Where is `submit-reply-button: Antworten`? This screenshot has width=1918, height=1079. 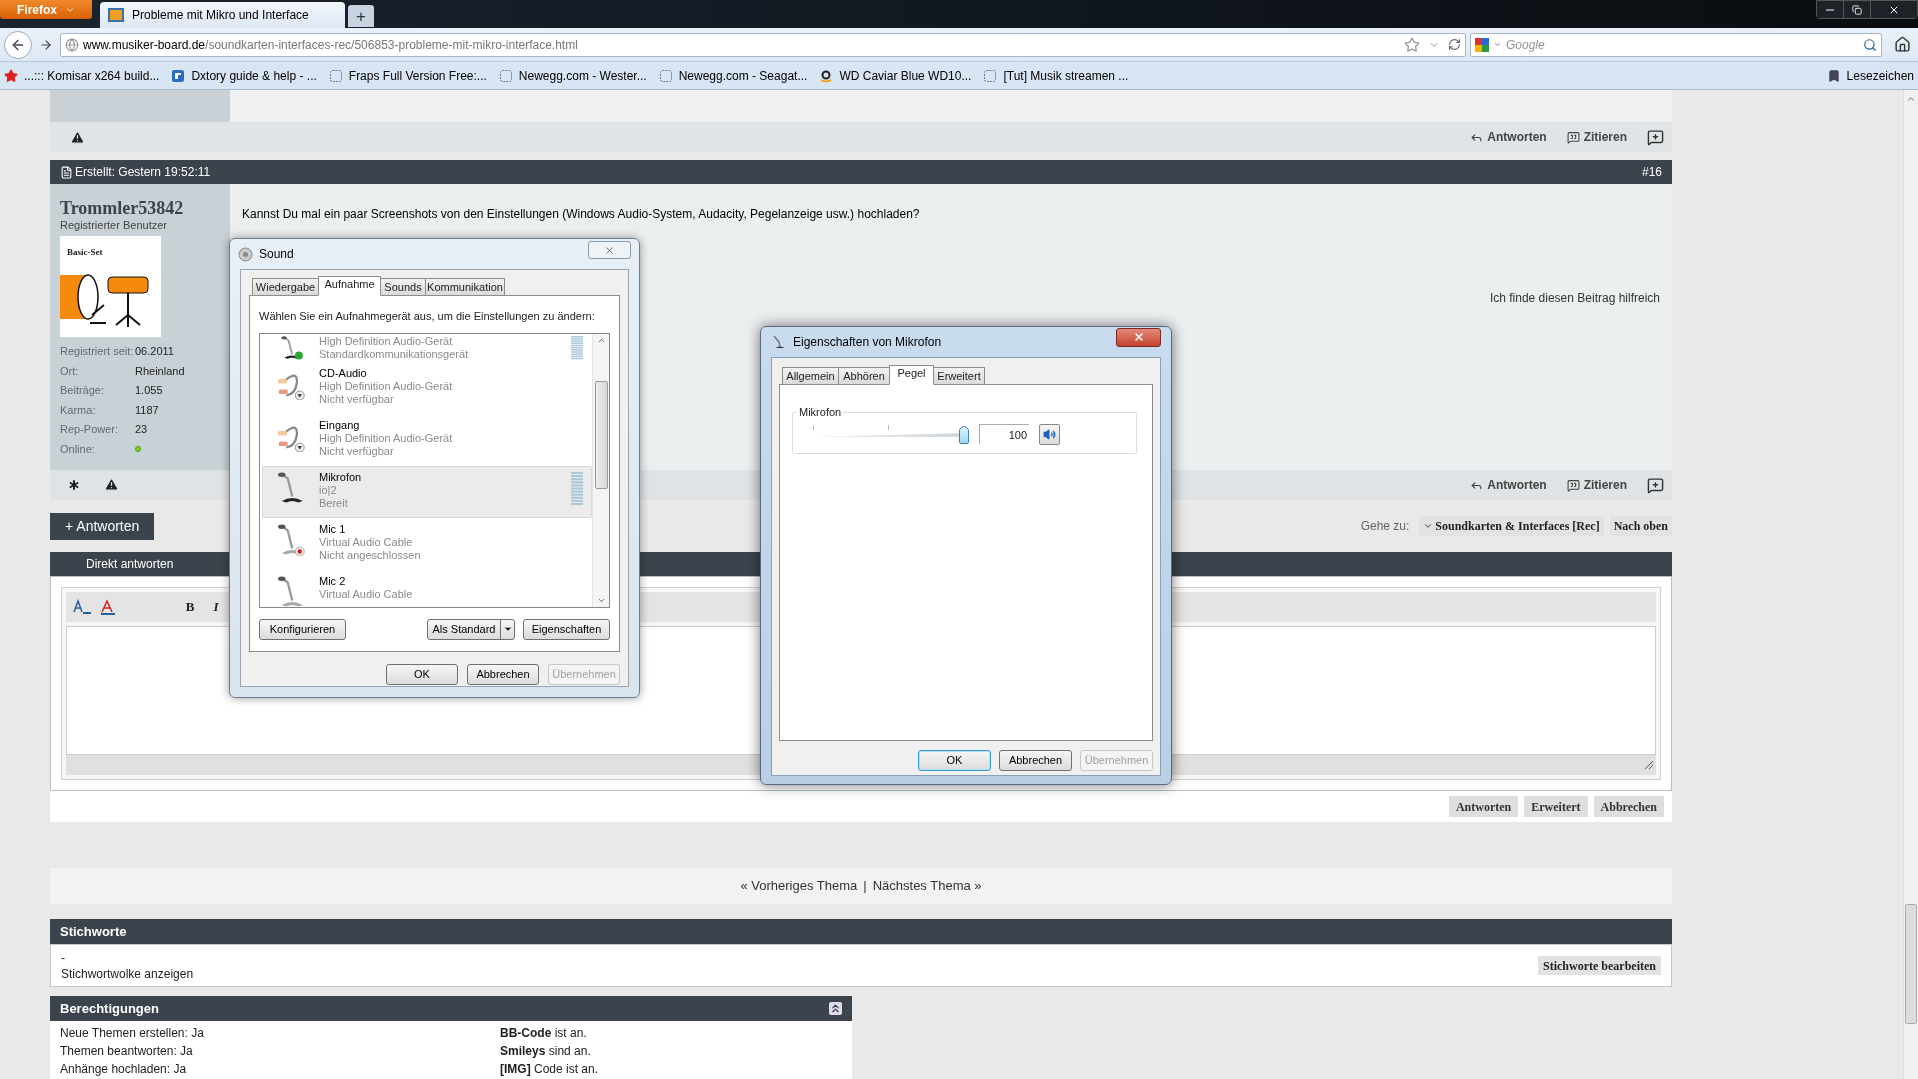 submit-reply-button: Antworten is located at coordinates (1483, 806).